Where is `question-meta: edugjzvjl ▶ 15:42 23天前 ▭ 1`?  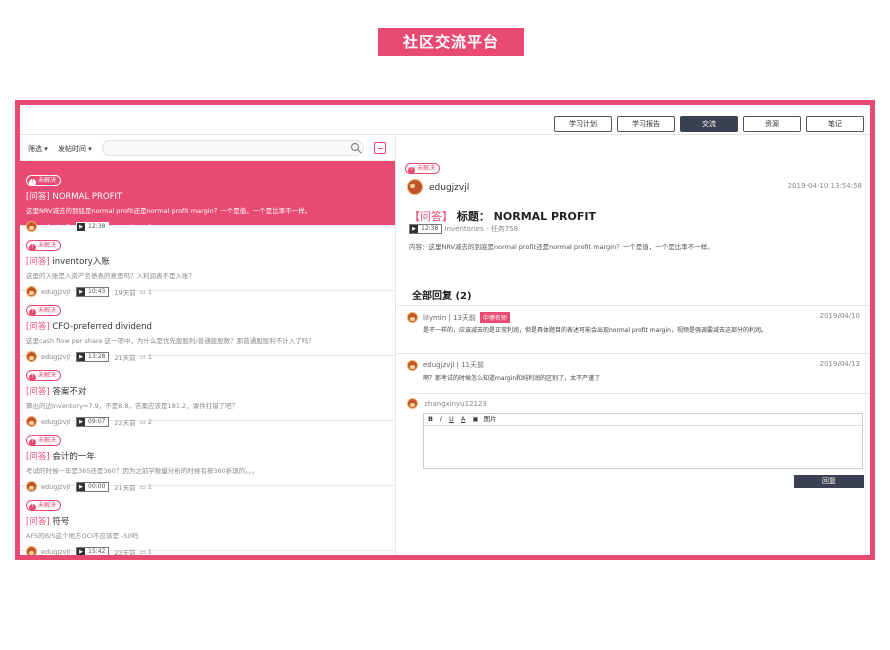 question-meta: edugjzvjl ▶ 15:42 23天前 ▭ 1 is located at coordinates (210, 550).